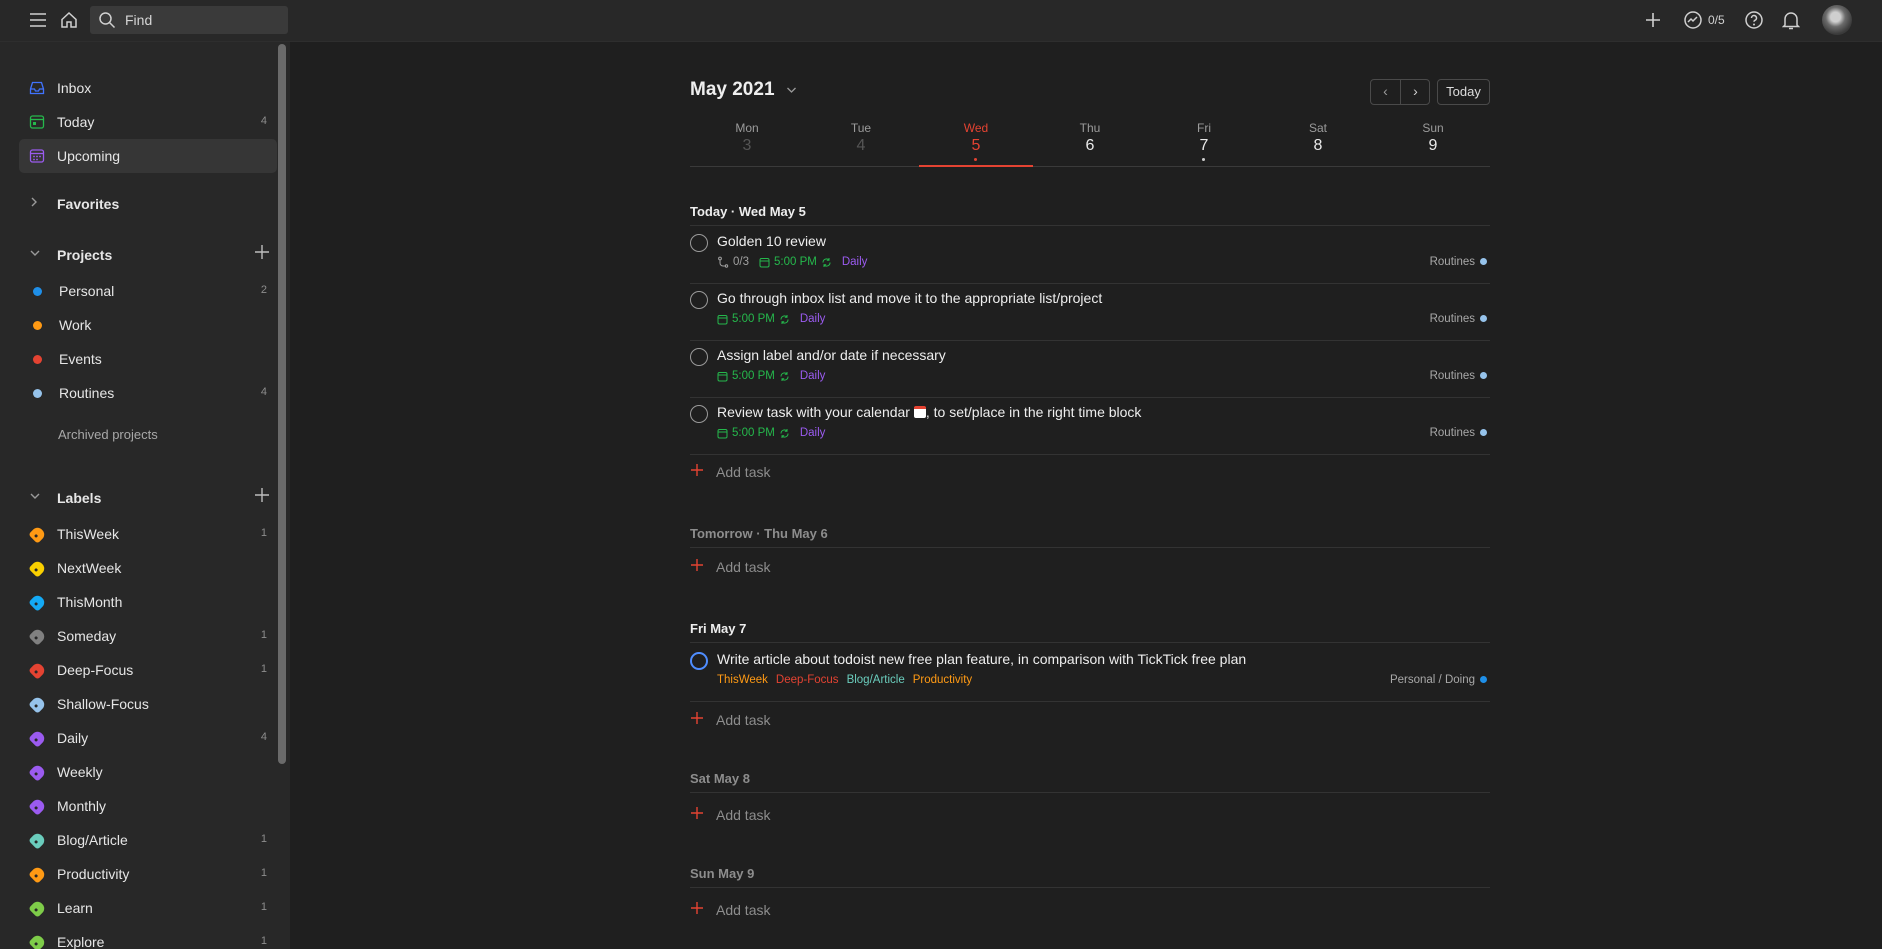 The height and width of the screenshot is (949, 1882). I want to click on sidebar-item-label-thisweek: ThisWeek 1, so click(148, 534).